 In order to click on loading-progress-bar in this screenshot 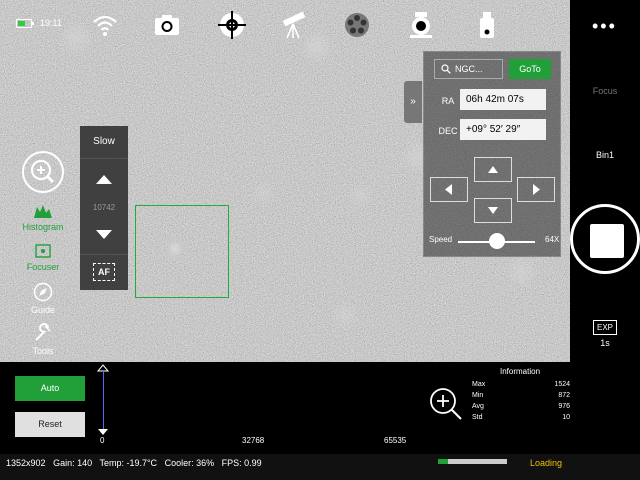, I will do `click(472, 461)`.